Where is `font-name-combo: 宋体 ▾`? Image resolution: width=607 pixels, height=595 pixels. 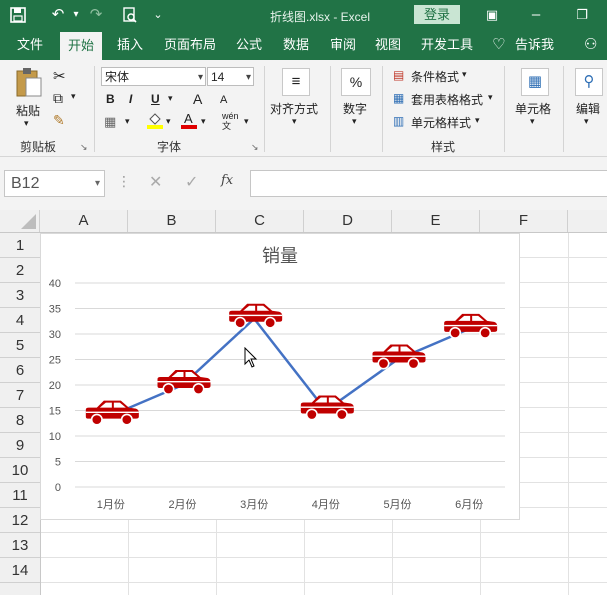 font-name-combo: 宋体 ▾ is located at coordinates (153, 76).